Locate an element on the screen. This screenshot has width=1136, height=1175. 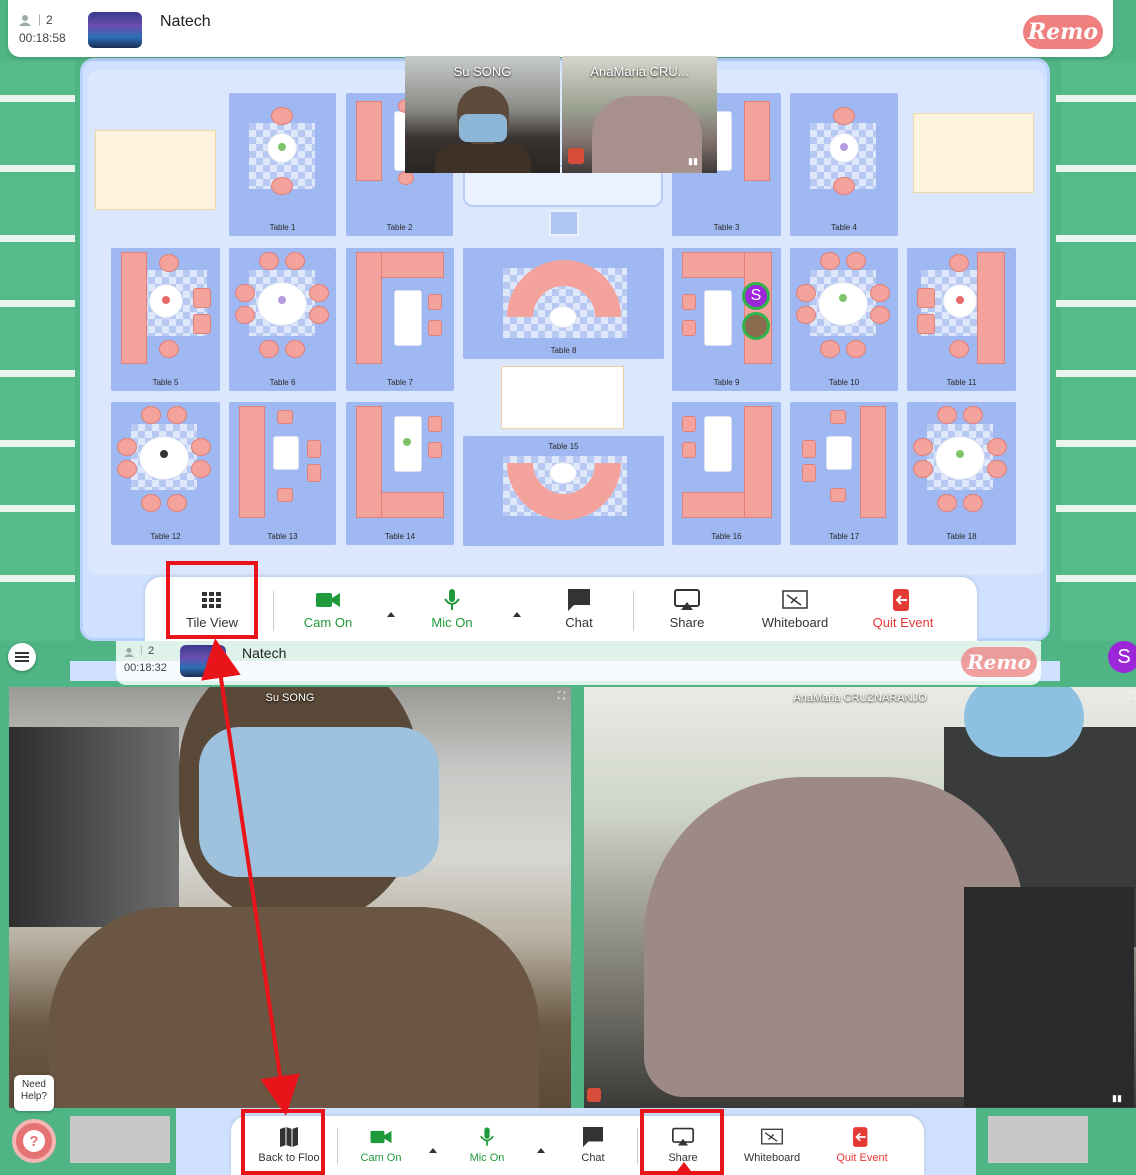
help-button: ? is located at coordinates (34, 1141).